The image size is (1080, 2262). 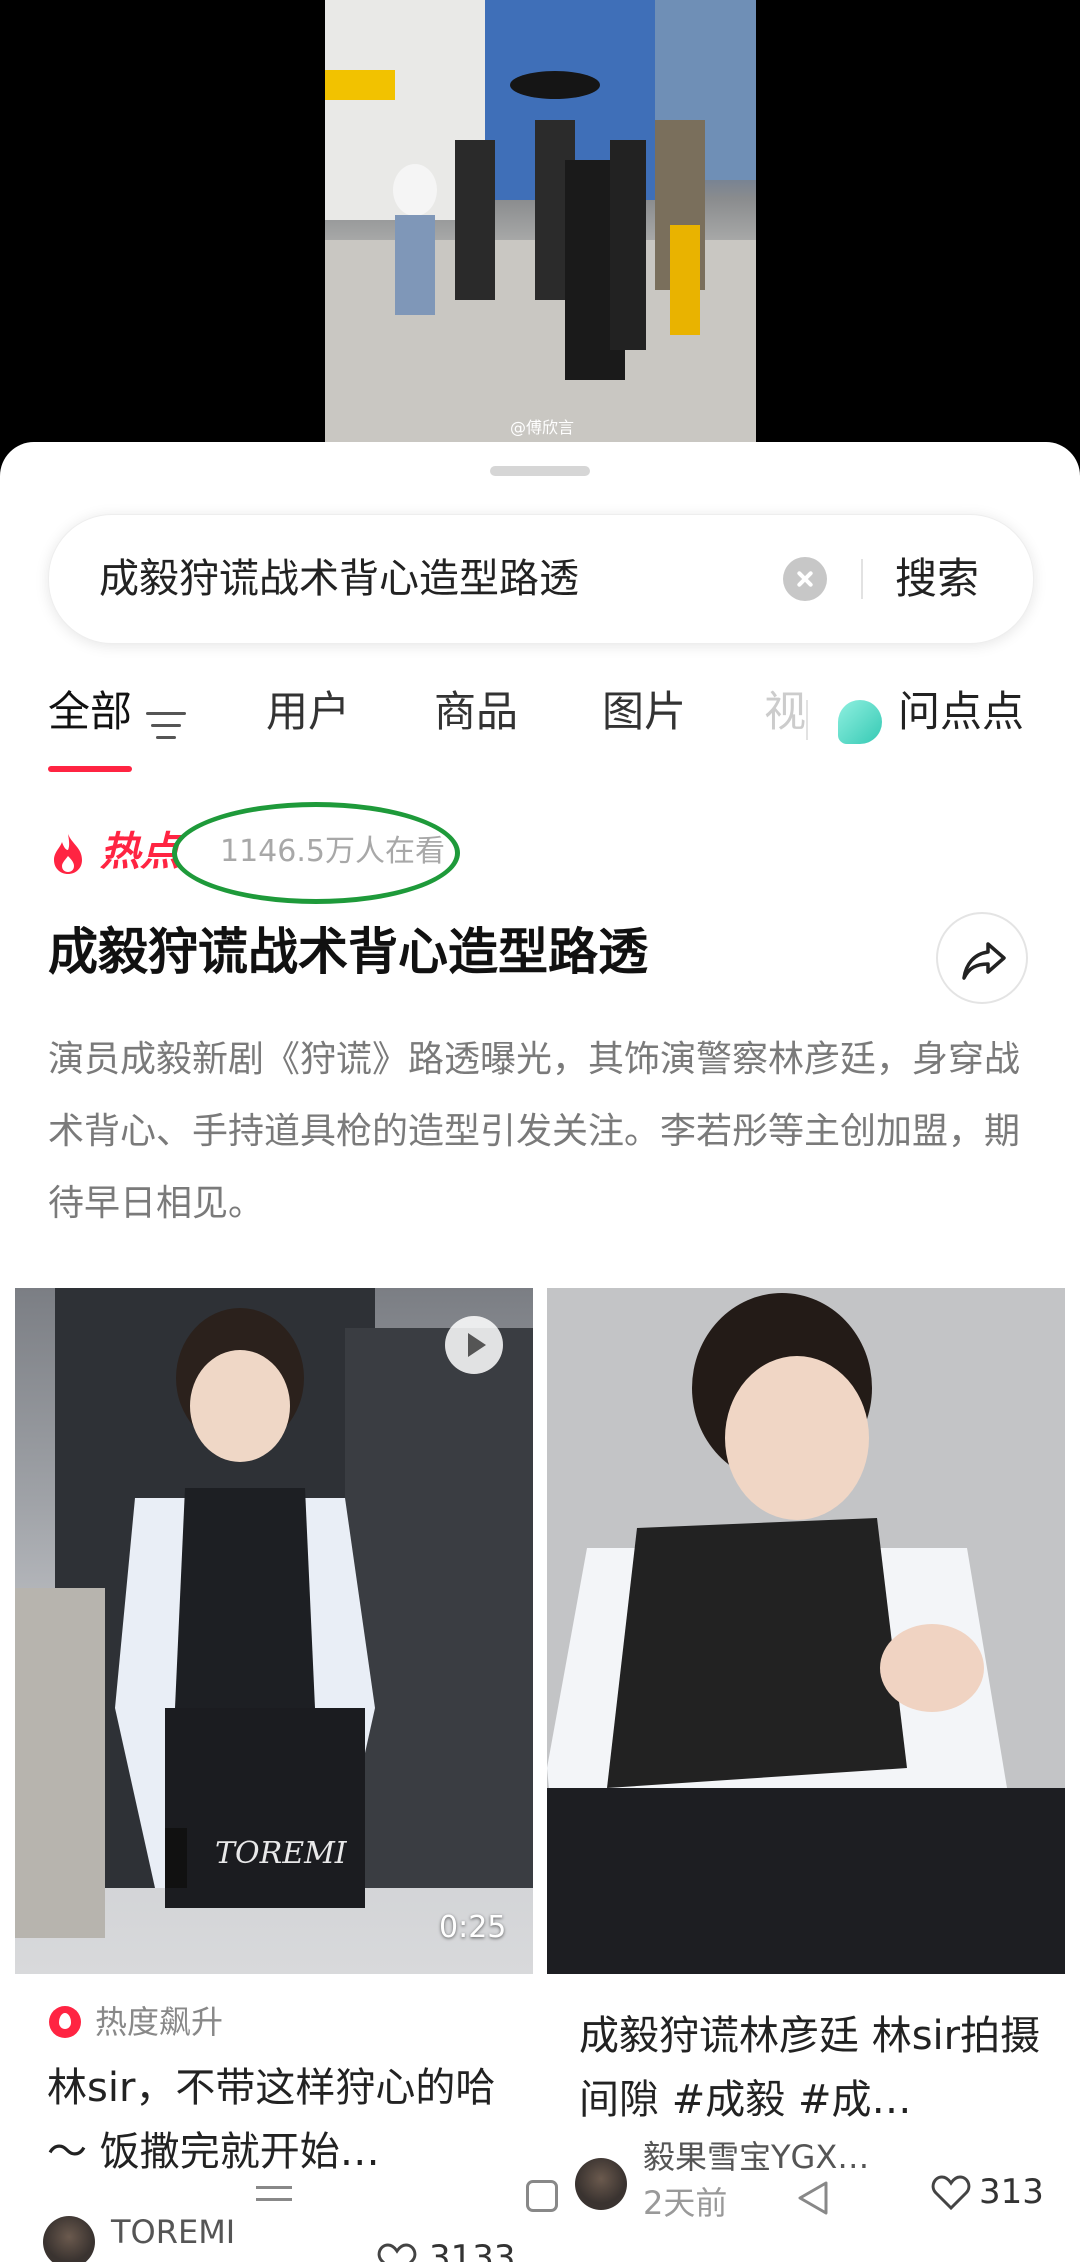 I want to click on card-thumbnail: TOREMI 0:25, so click(x=274, y=1631).